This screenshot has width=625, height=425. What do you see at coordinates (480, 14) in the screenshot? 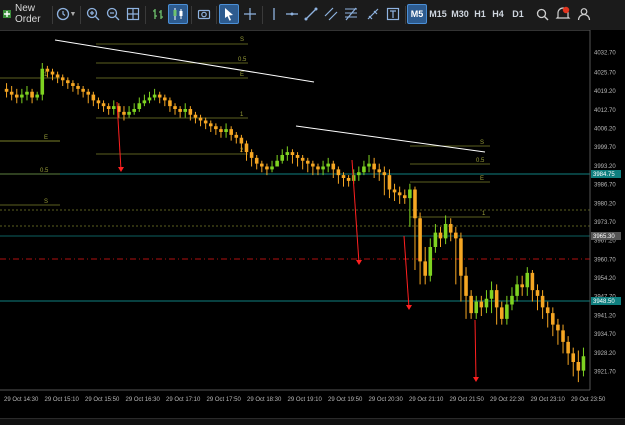
I see `timeframe-h1: H1` at bounding box center [480, 14].